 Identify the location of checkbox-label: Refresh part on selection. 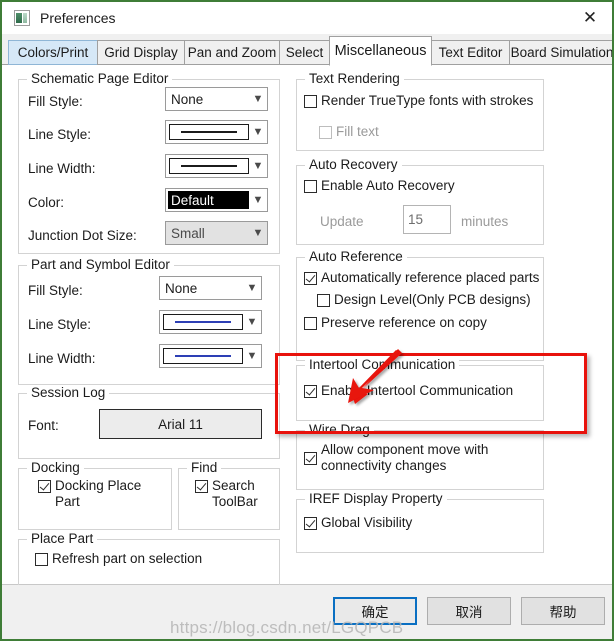
(127, 558).